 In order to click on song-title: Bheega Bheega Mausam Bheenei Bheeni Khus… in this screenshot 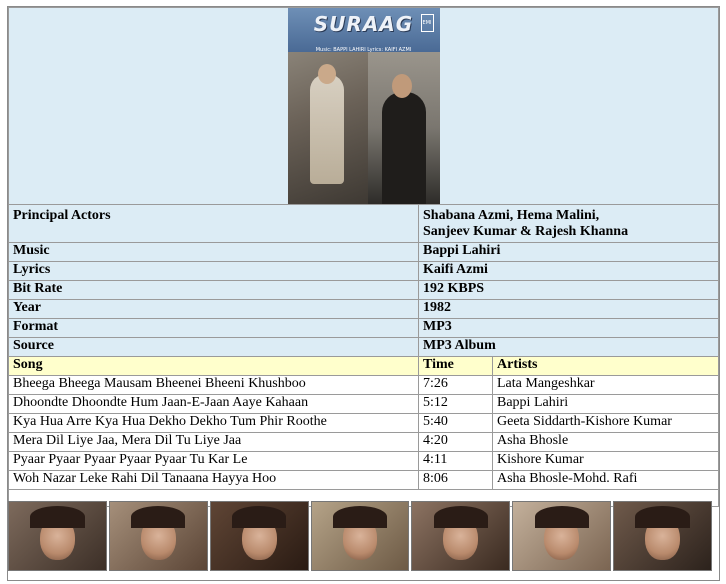, I will do `click(213, 385)`.